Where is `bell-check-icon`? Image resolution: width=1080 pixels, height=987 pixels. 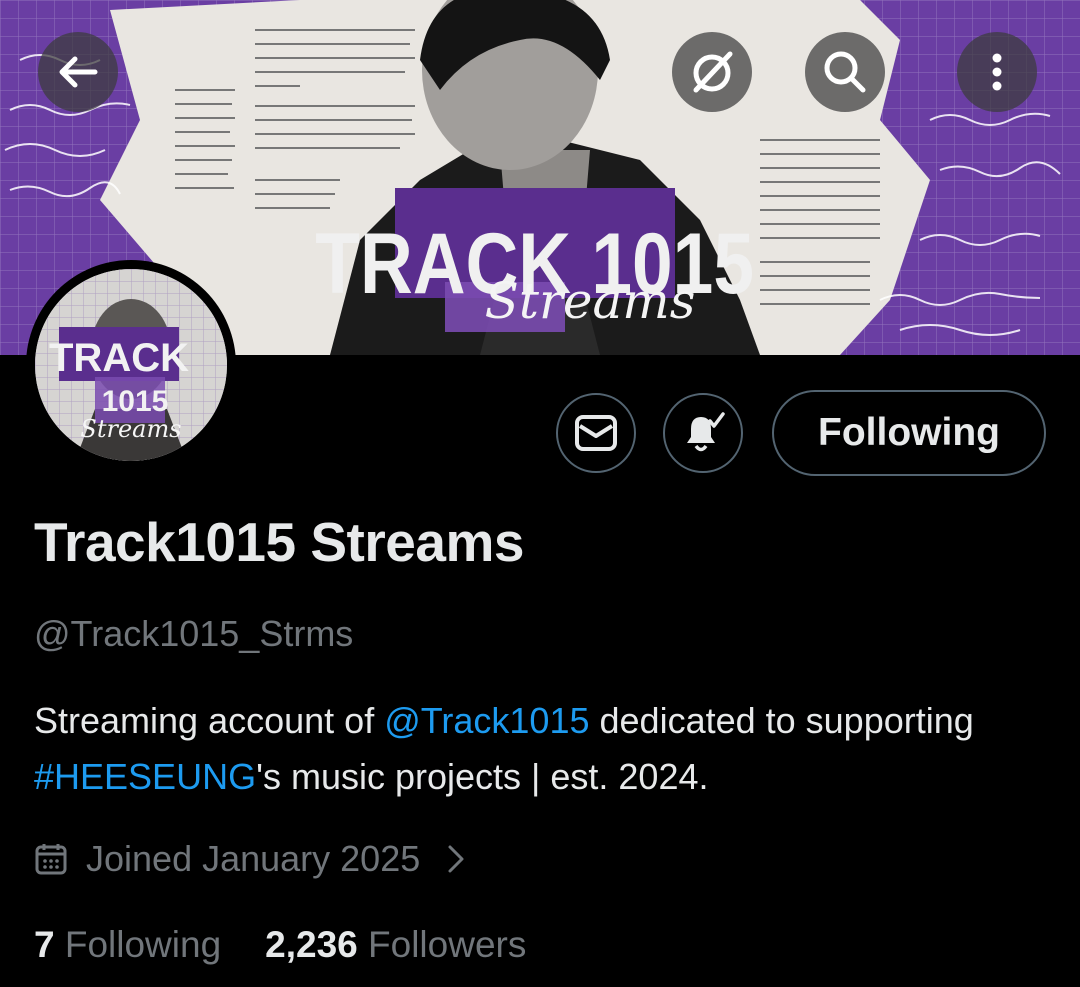 bell-check-icon is located at coordinates (706, 432).